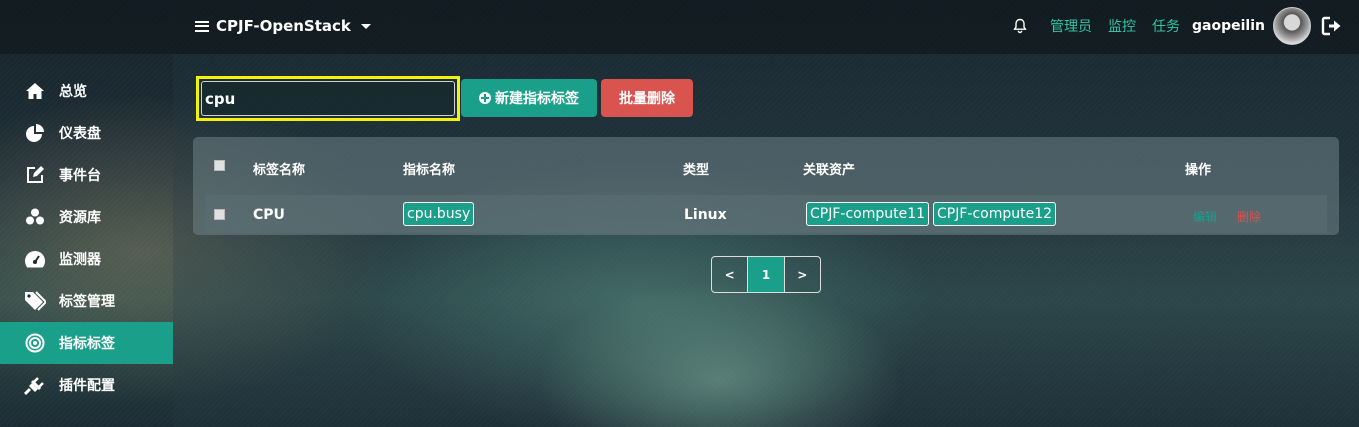 This screenshot has height=427, width=1359. Describe the element at coordinates (219, 165) in the screenshot. I see `select-all-checkbox` at that location.